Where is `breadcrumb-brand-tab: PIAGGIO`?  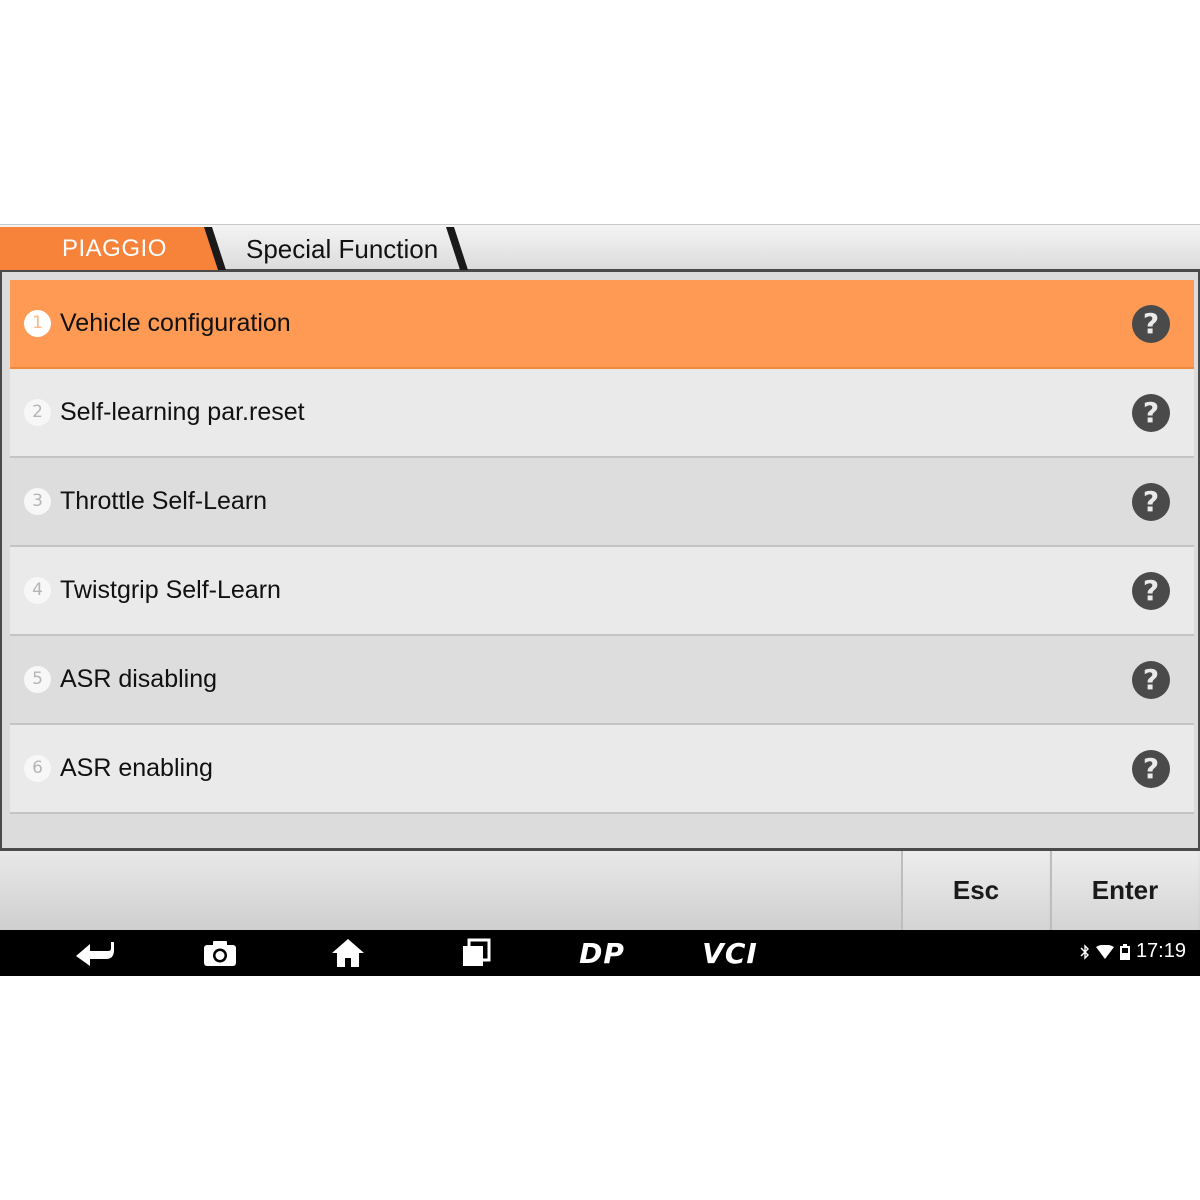 breadcrumb-brand-tab: PIAGGIO is located at coordinates (114, 249).